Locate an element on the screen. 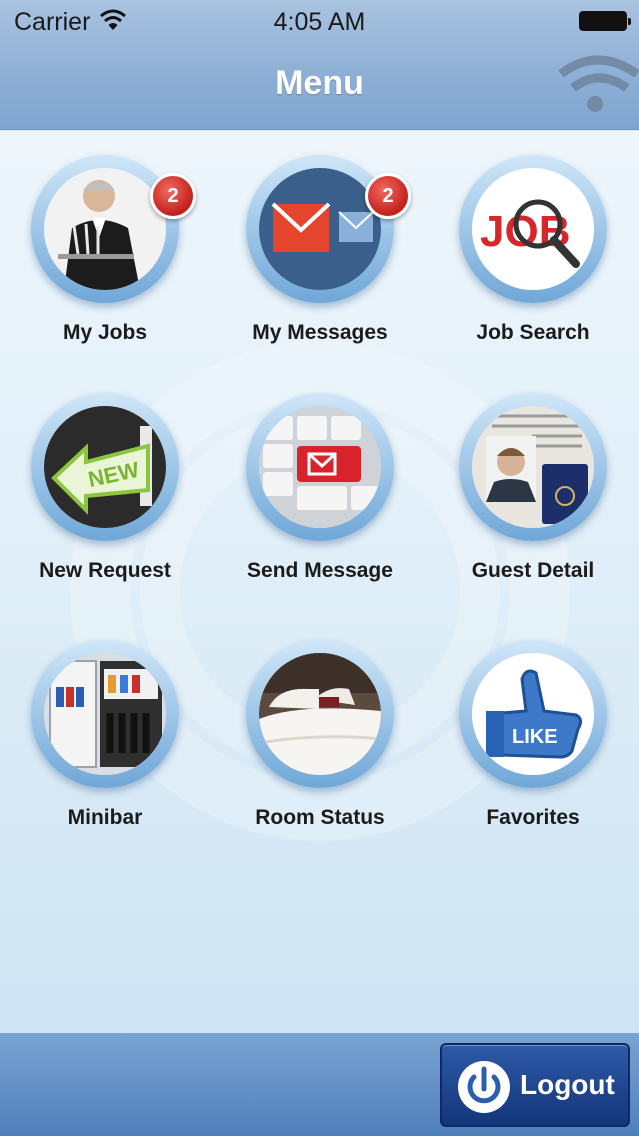 The image size is (639, 1136). power-icon is located at coordinates (484, 1087).